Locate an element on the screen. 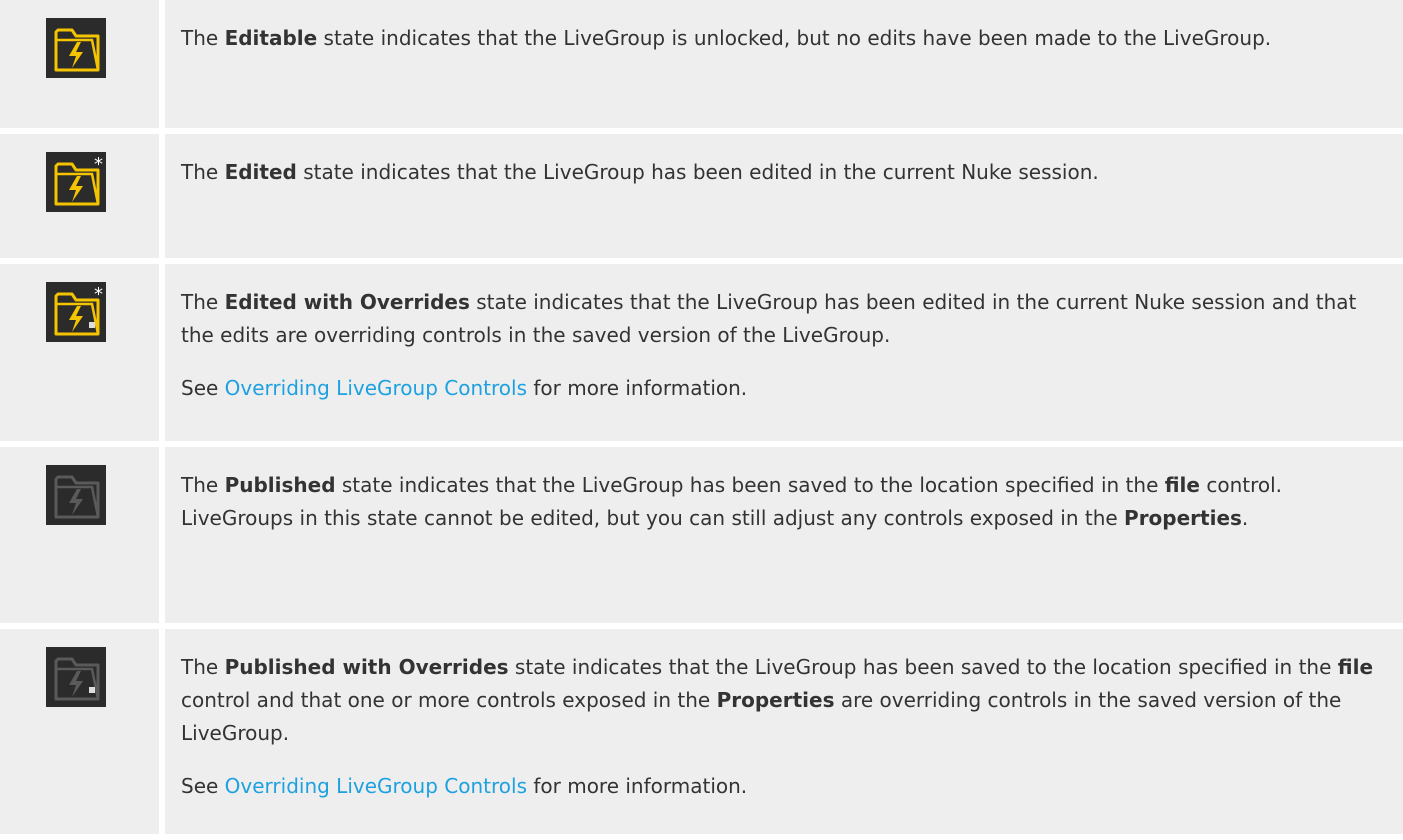  state-name: Editable is located at coordinates (271, 38).